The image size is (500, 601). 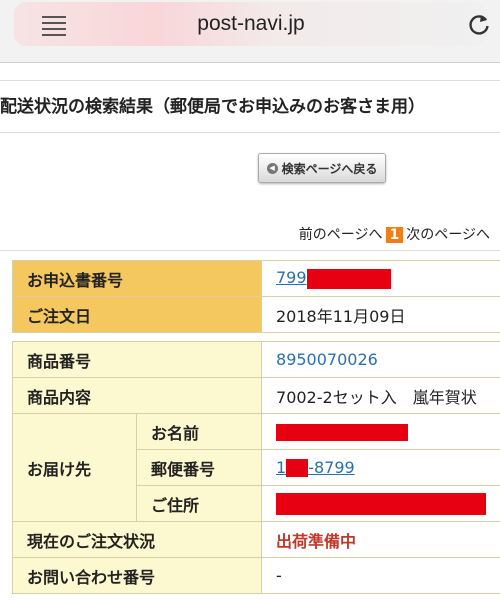 What do you see at coordinates (380, 395) in the screenshot?
I see `product-content-value: 7002-2セット入 嵐年賀状` at bounding box center [380, 395].